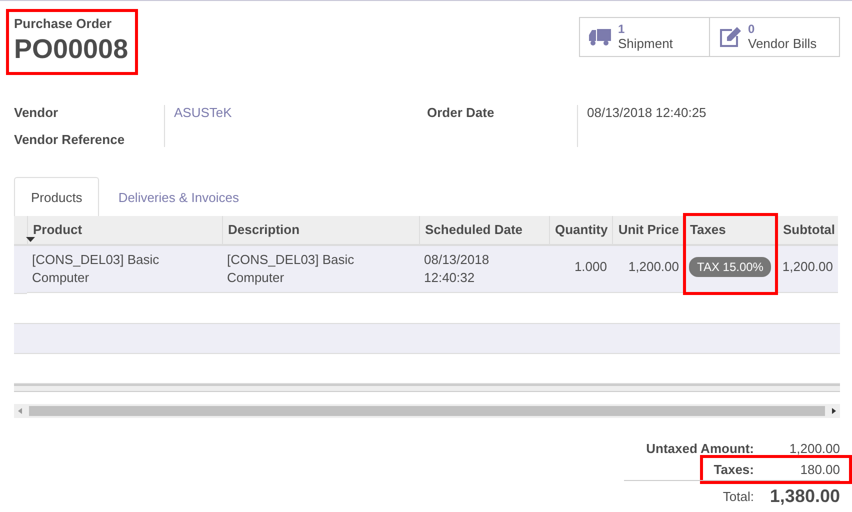  What do you see at coordinates (124, 231) in the screenshot?
I see `column-header: Product` at bounding box center [124, 231].